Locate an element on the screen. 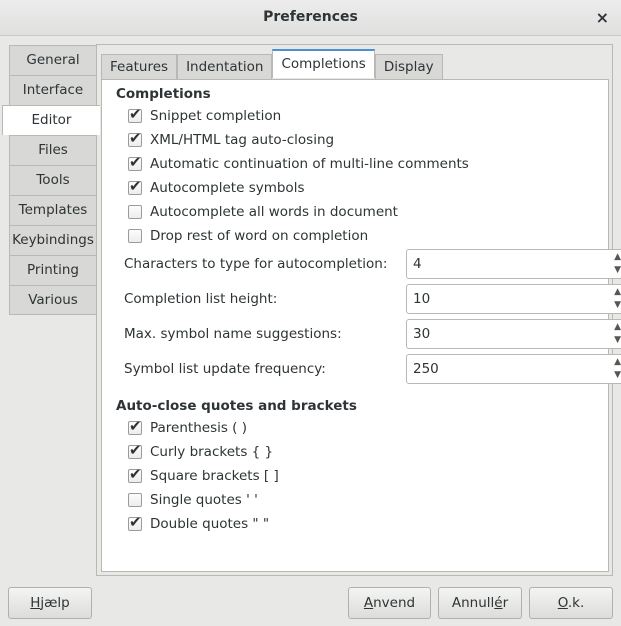  option-label: Square brackets [ ] is located at coordinates (214, 476).